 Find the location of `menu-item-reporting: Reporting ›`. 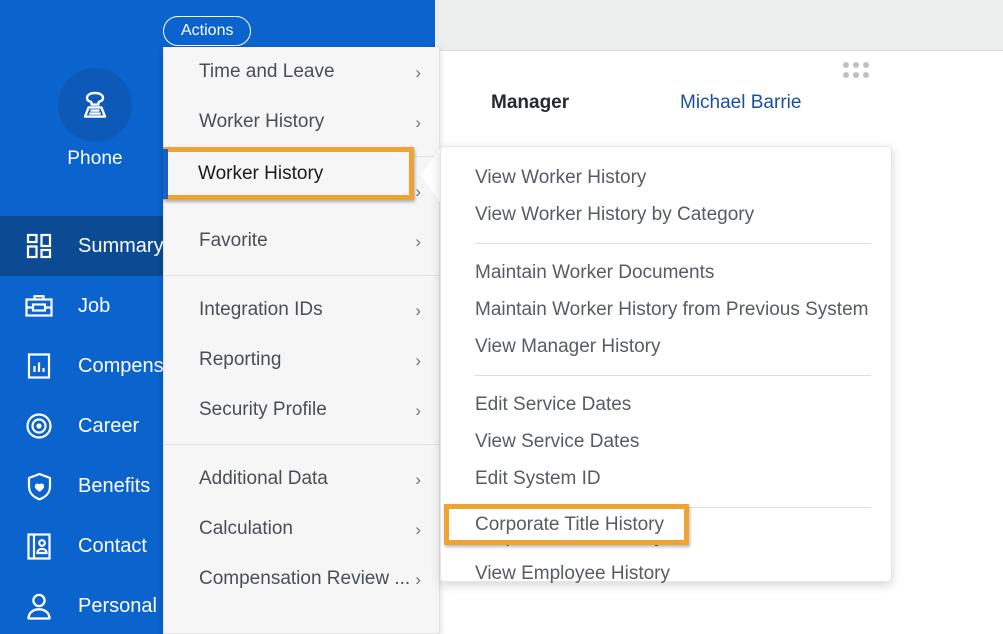

menu-item-reporting: Reporting › is located at coordinates (301, 360).